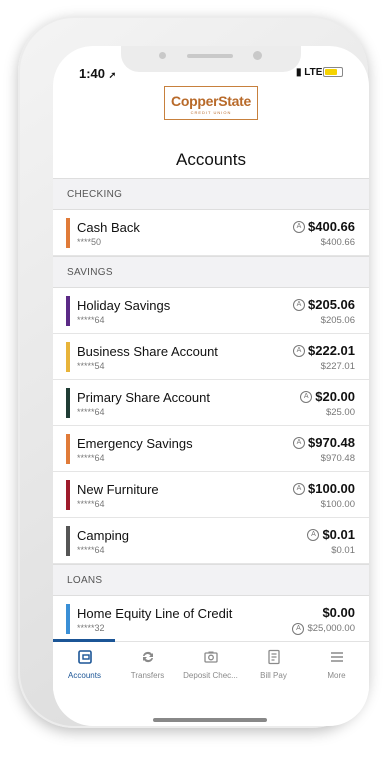 The height and width of the screenshot is (781, 385). Describe the element at coordinates (210, 720) in the screenshot. I see `home-indicator` at that location.